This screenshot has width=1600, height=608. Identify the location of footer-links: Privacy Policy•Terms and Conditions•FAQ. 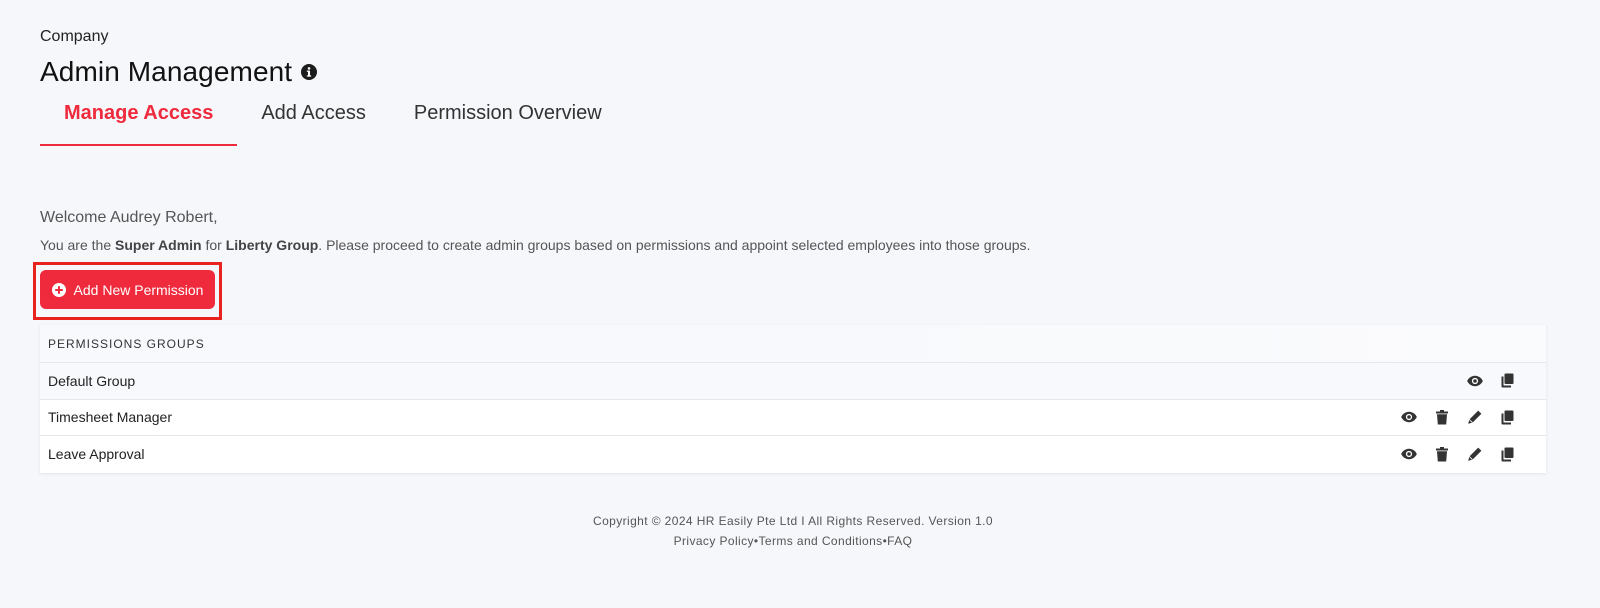
(793, 541).